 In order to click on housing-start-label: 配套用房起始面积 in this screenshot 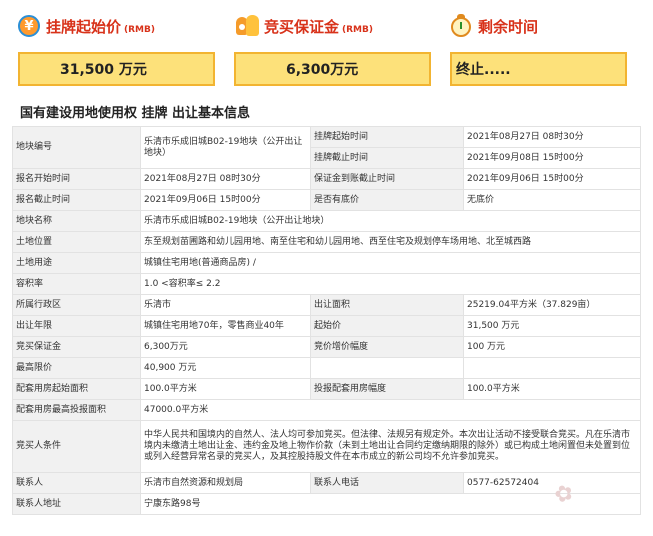, I will do `click(76, 389)`.